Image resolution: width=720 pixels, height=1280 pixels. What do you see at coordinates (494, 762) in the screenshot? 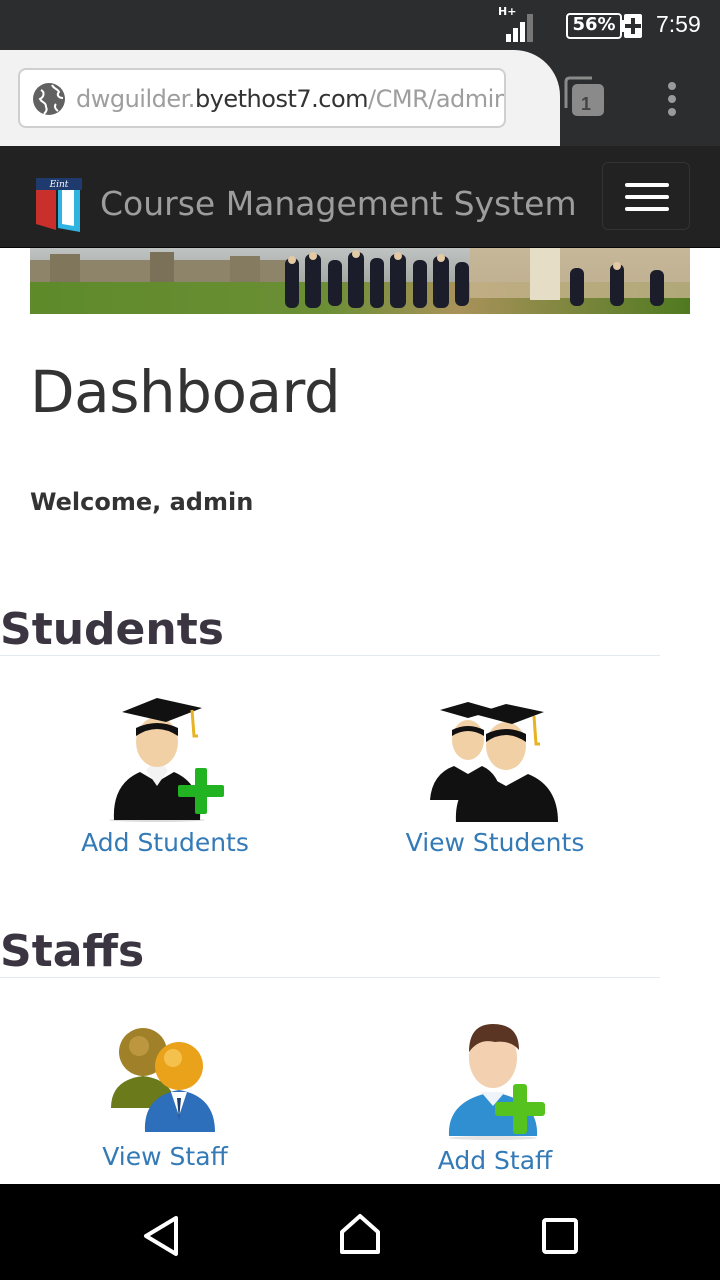
I see `view-students-icon` at bounding box center [494, 762].